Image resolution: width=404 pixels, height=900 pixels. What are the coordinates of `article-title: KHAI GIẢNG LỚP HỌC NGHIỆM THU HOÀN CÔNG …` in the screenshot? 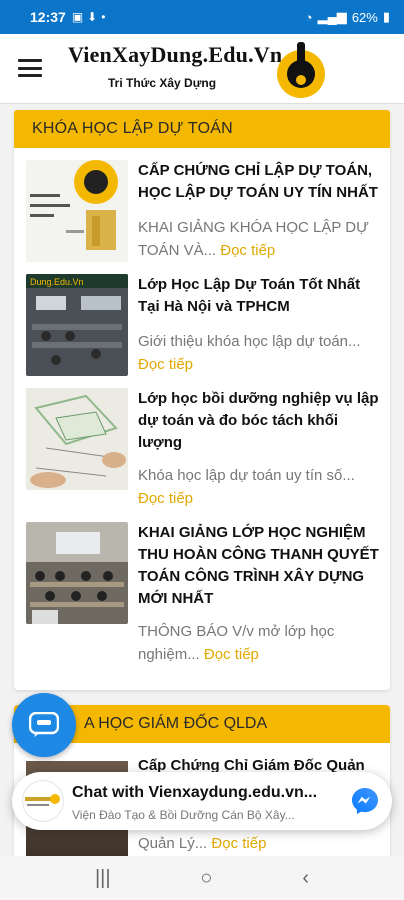 It's located at (260, 566).